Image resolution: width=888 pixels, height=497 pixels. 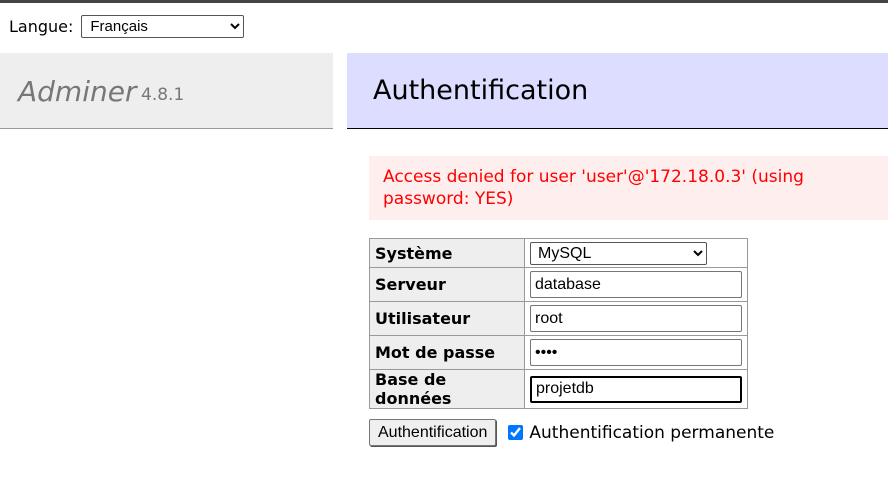 I want to click on language-select: Français, so click(x=163, y=26).